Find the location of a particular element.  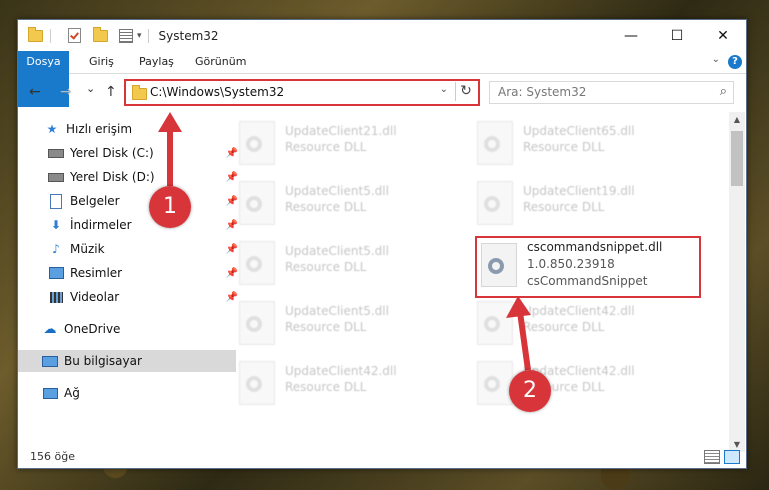

chevron-down-icon: ⌄ is located at coordinates (444, 89).